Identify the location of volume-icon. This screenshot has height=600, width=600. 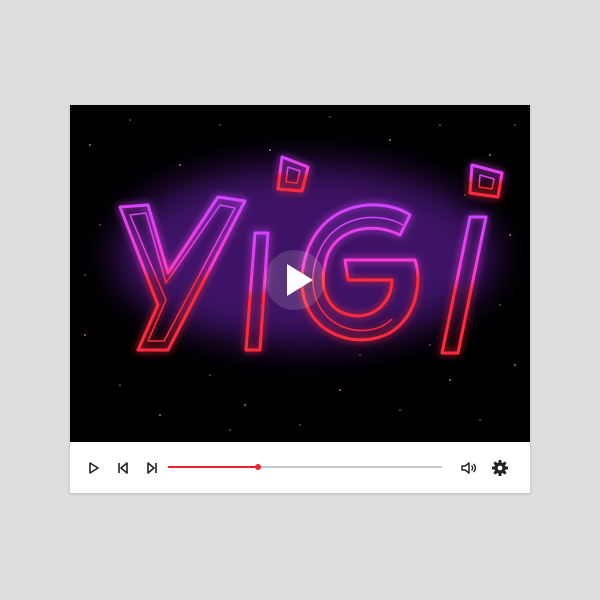
(469, 468).